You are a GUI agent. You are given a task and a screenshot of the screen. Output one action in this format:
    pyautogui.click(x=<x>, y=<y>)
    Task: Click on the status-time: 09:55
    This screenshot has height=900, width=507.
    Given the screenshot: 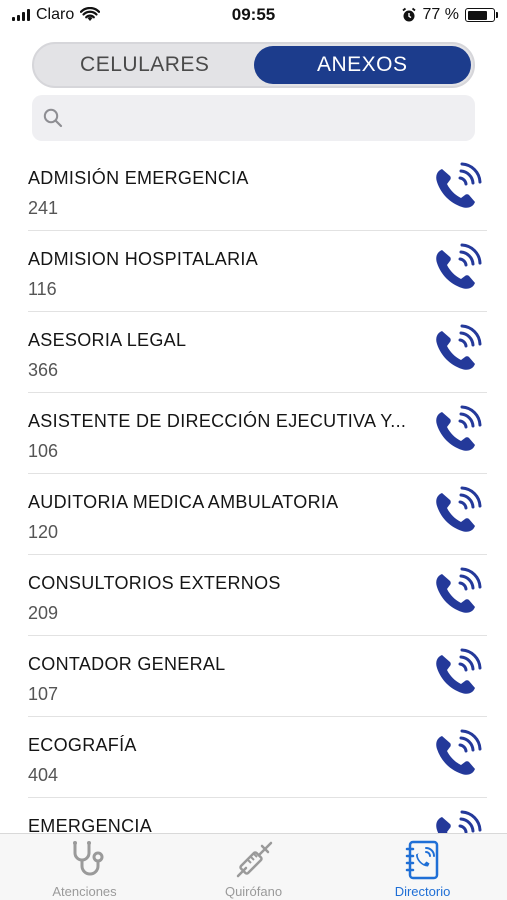 What is the action you would take?
    pyautogui.click(x=253, y=14)
    